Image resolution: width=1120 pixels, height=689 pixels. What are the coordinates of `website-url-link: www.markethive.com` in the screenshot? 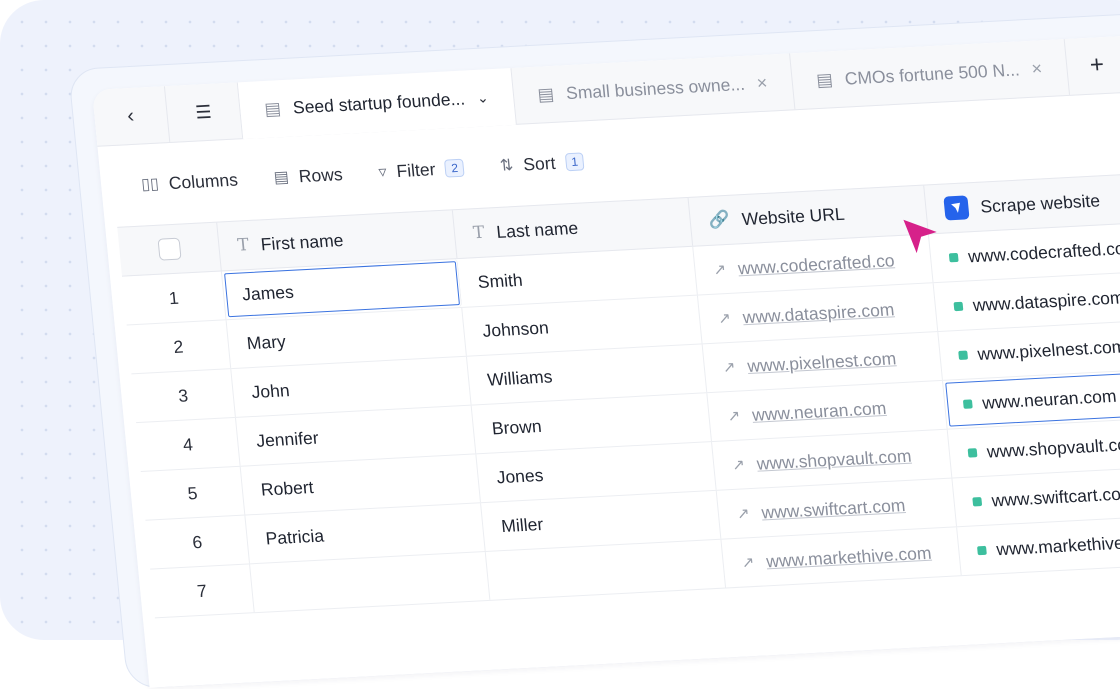 It's located at (848, 557).